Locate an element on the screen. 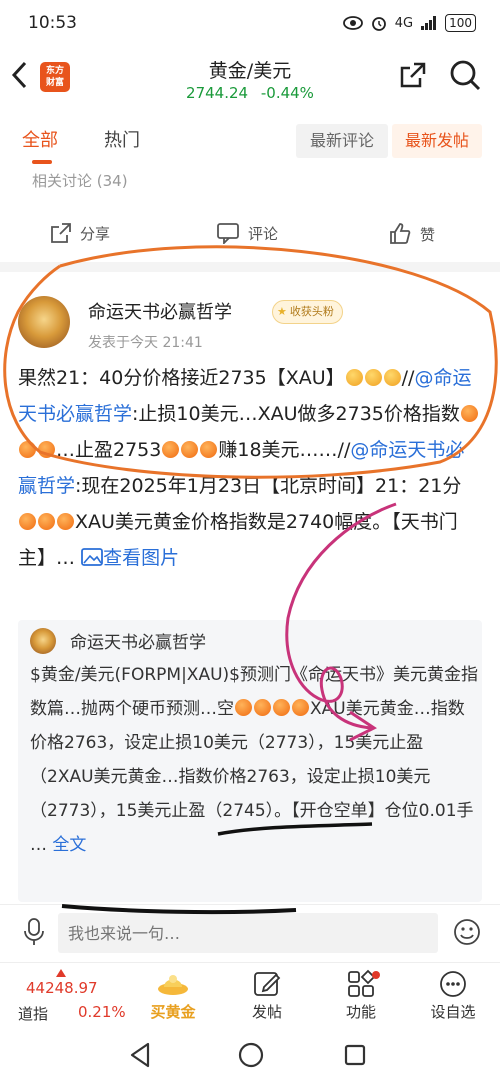 The height and width of the screenshot is (1083, 500). search-icon is located at coordinates (465, 75).